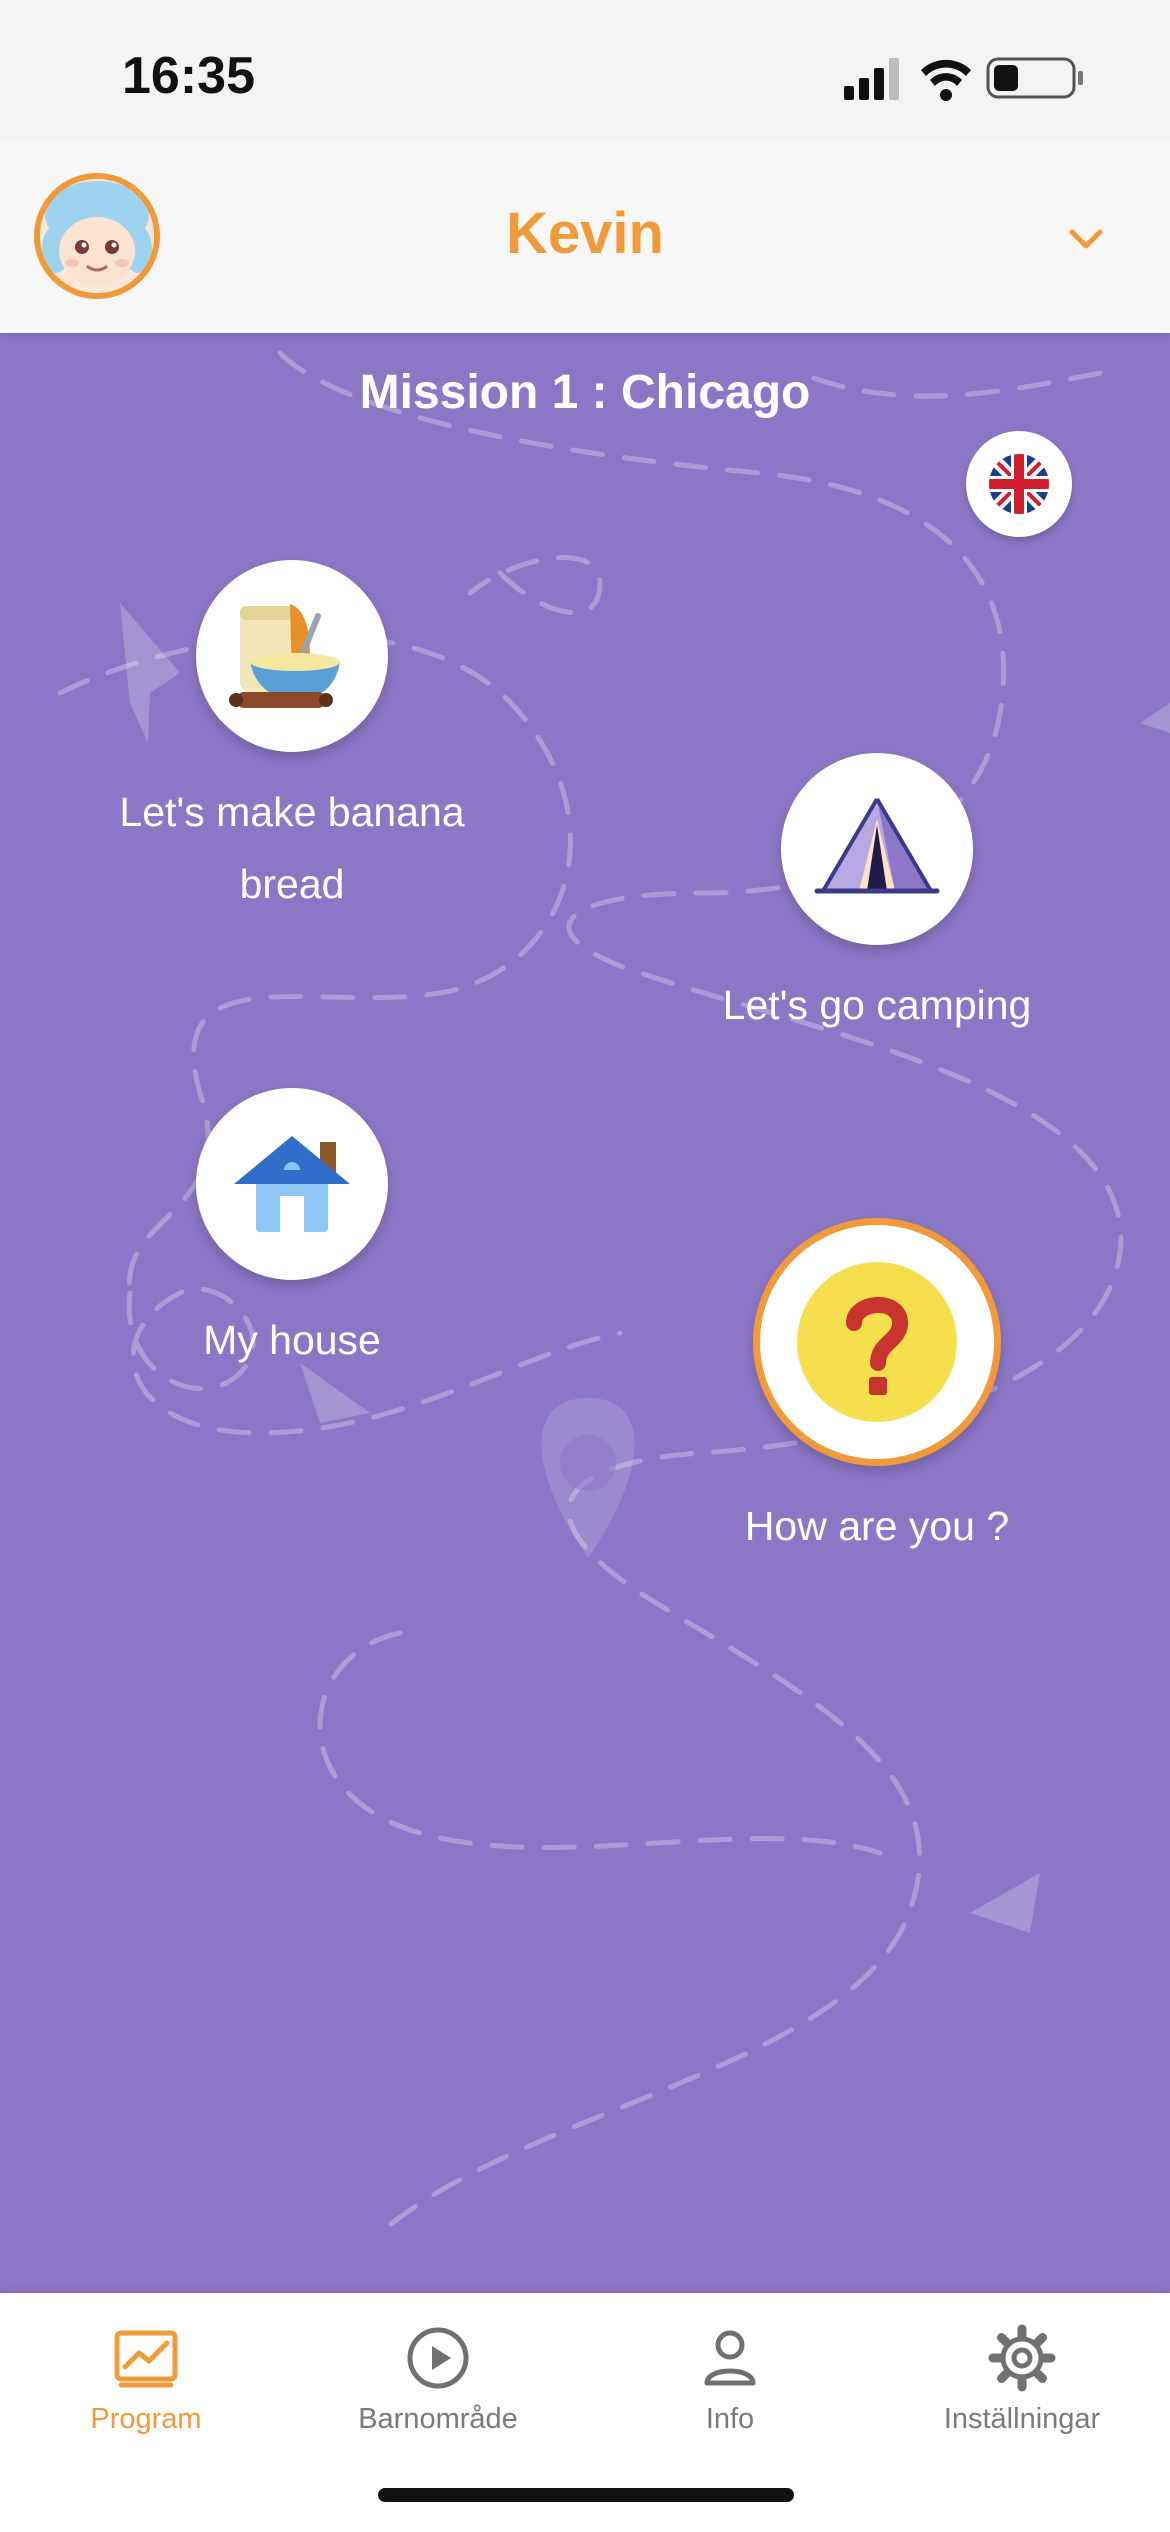 This screenshot has width=1170, height=2532. Describe the element at coordinates (877, 1526) in the screenshot. I see `lesson-label: How are you ?` at that location.